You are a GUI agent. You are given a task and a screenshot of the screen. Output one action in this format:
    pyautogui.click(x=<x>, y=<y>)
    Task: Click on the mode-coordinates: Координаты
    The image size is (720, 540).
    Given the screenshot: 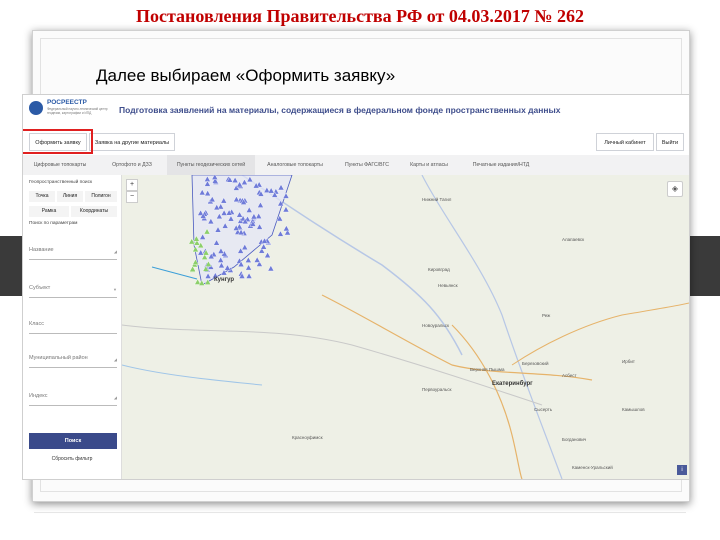 What is the action you would take?
    pyautogui.click(x=94, y=211)
    